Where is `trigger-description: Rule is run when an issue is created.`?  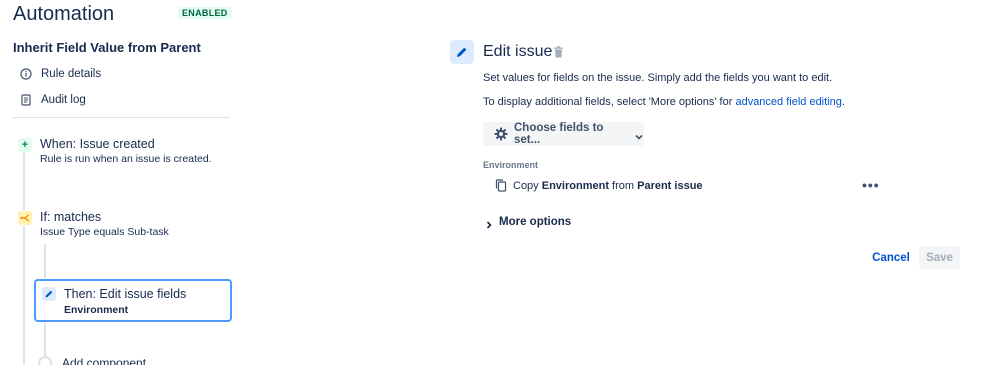
trigger-description: Rule is run when an issue is created. is located at coordinates (126, 159).